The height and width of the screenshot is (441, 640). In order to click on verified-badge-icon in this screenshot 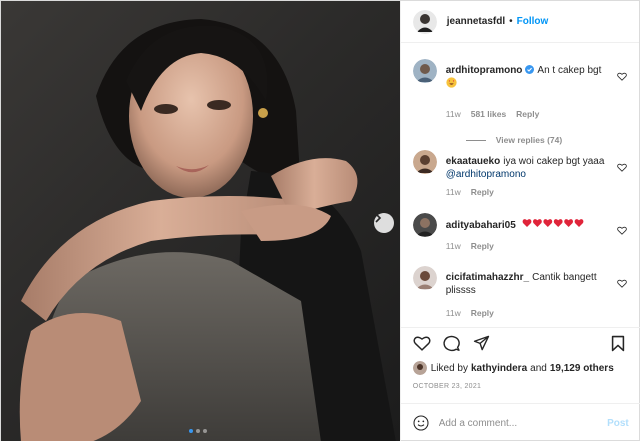, I will do `click(530, 69)`.